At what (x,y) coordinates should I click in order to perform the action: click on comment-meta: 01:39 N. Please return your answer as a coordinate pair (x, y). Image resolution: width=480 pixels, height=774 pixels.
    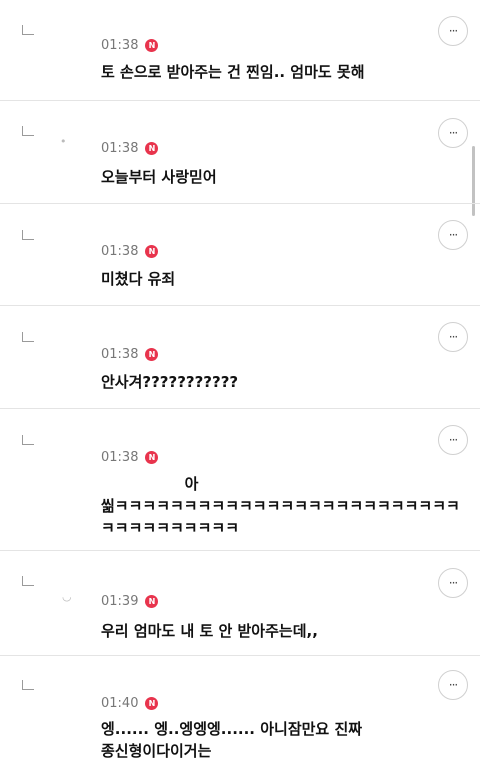
    Looking at the image, I should click on (130, 601).